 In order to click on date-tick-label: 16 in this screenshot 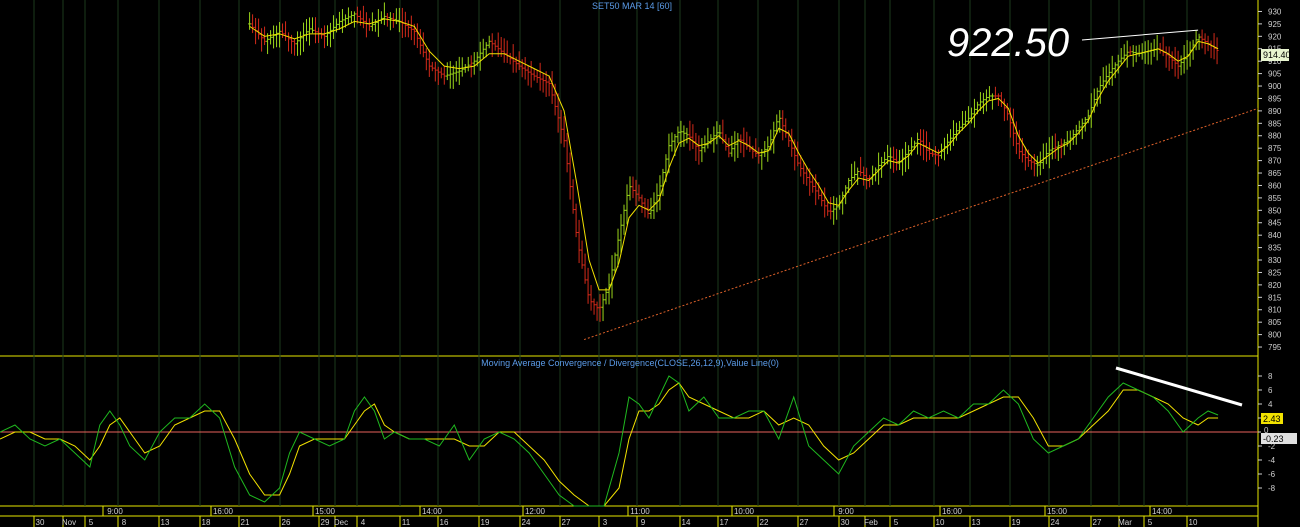, I will do `click(444, 522)`.